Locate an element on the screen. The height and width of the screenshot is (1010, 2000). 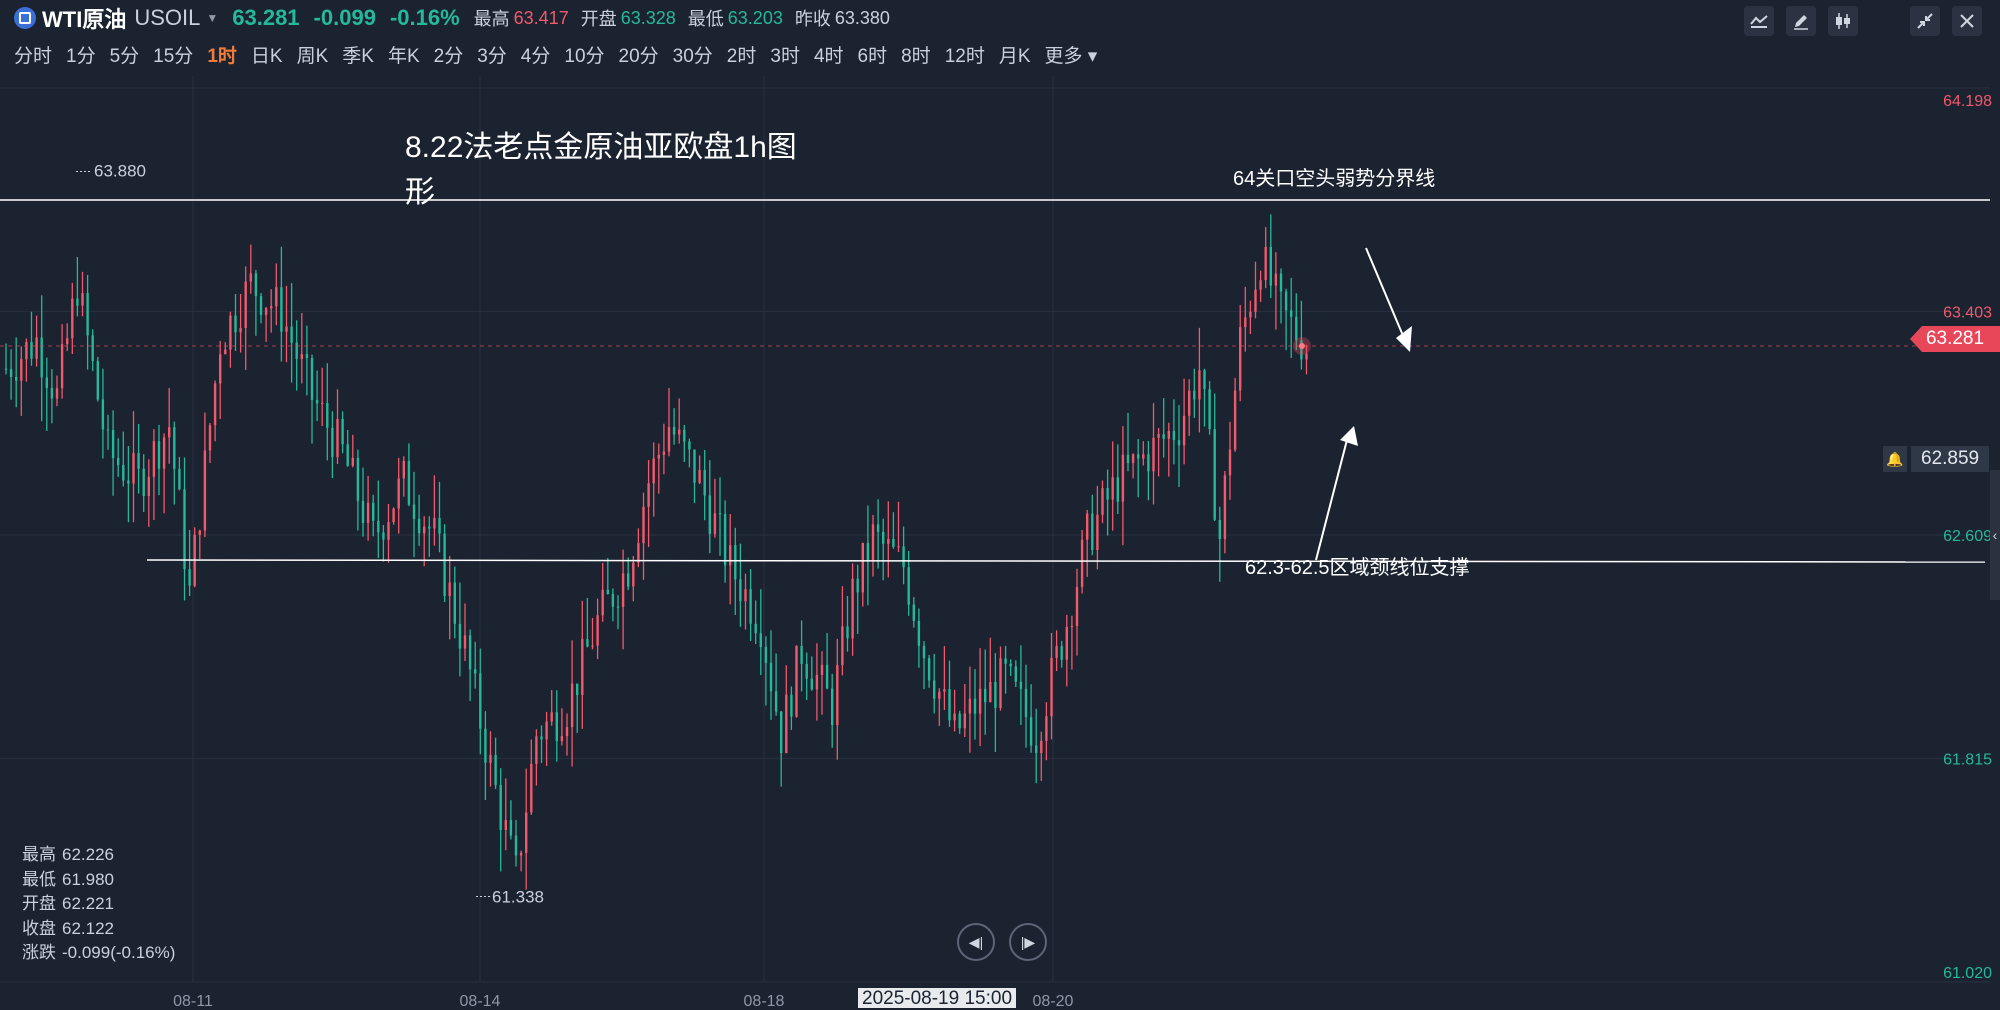
side-panel-handle: ‹ is located at coordinates (1995, 535).